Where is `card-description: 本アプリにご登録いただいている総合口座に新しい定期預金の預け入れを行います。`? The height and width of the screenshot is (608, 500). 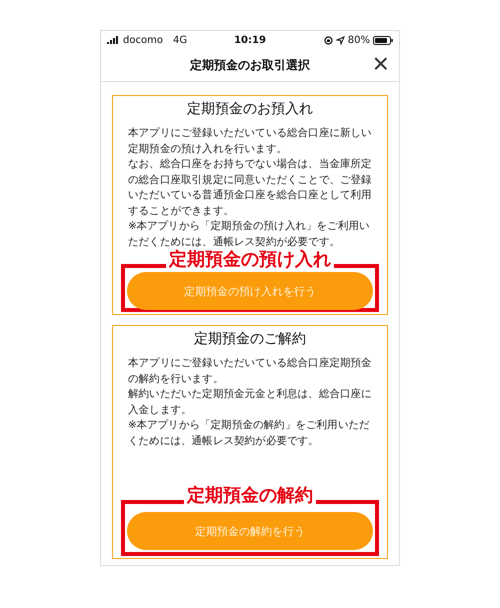
card-description: 本アプリにご登録いただいている総合口座に新しい定期預金の預け入れを行います。 is located at coordinates (250, 141).